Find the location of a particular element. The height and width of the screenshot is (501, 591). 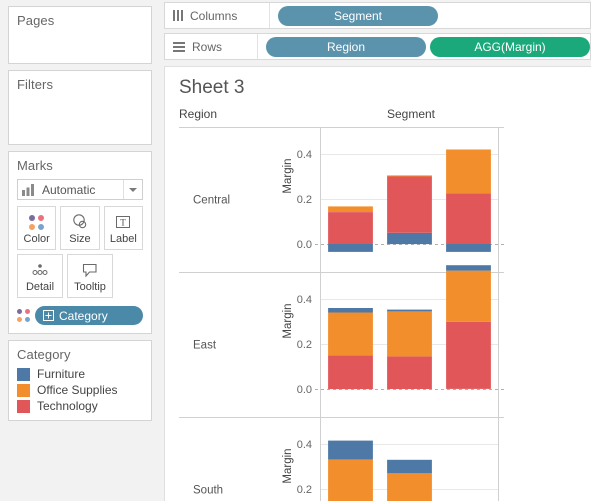

columns-icon is located at coordinates (178, 15).